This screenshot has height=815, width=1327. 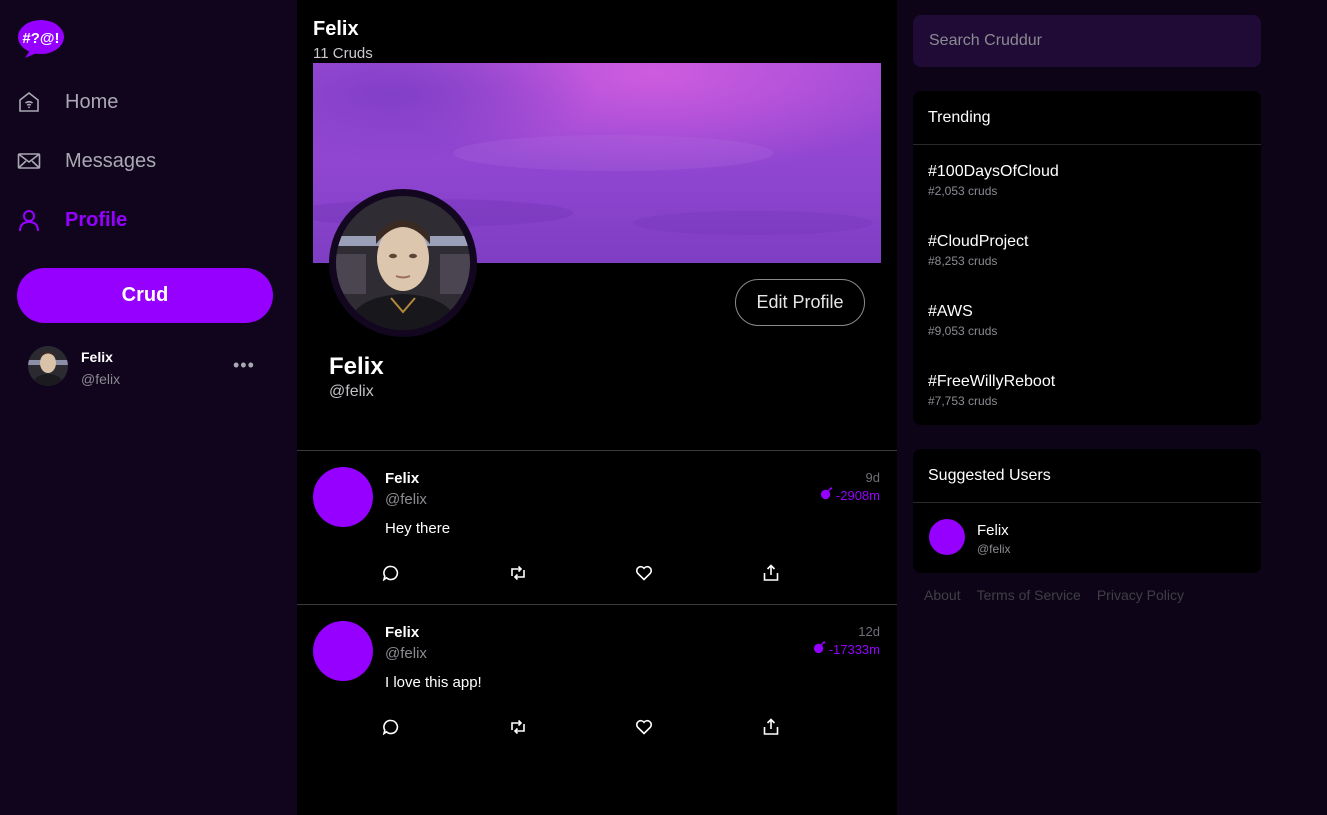 I want to click on edit-profile-button: Edit Profile, so click(x=800, y=302).